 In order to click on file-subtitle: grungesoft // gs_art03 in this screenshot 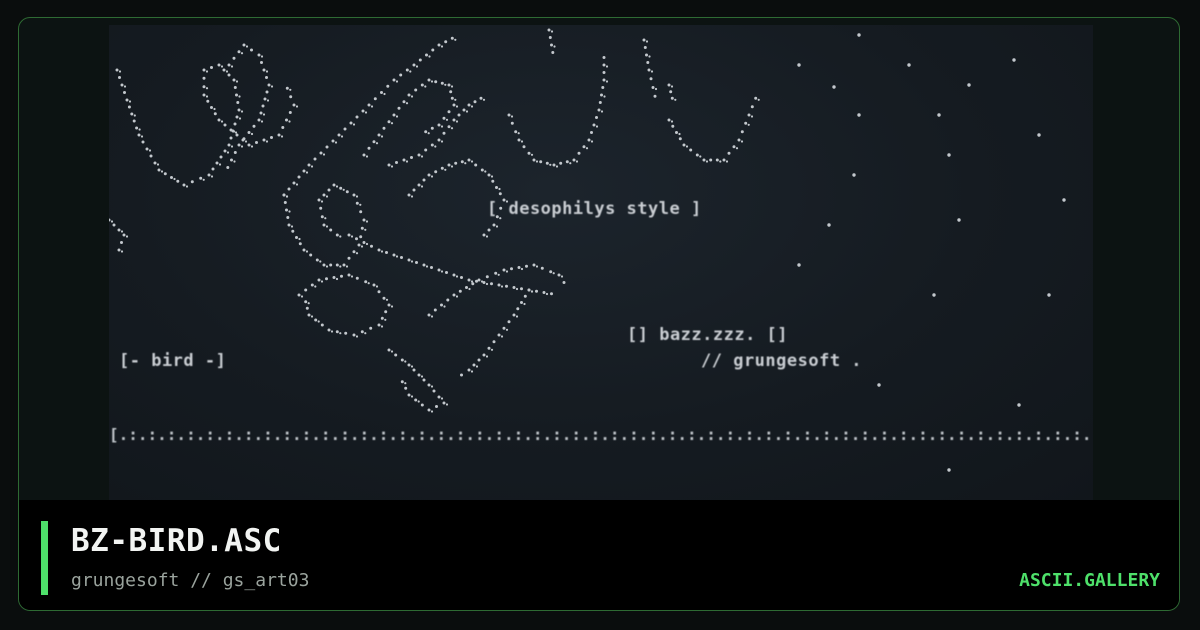, I will do `click(190, 580)`.